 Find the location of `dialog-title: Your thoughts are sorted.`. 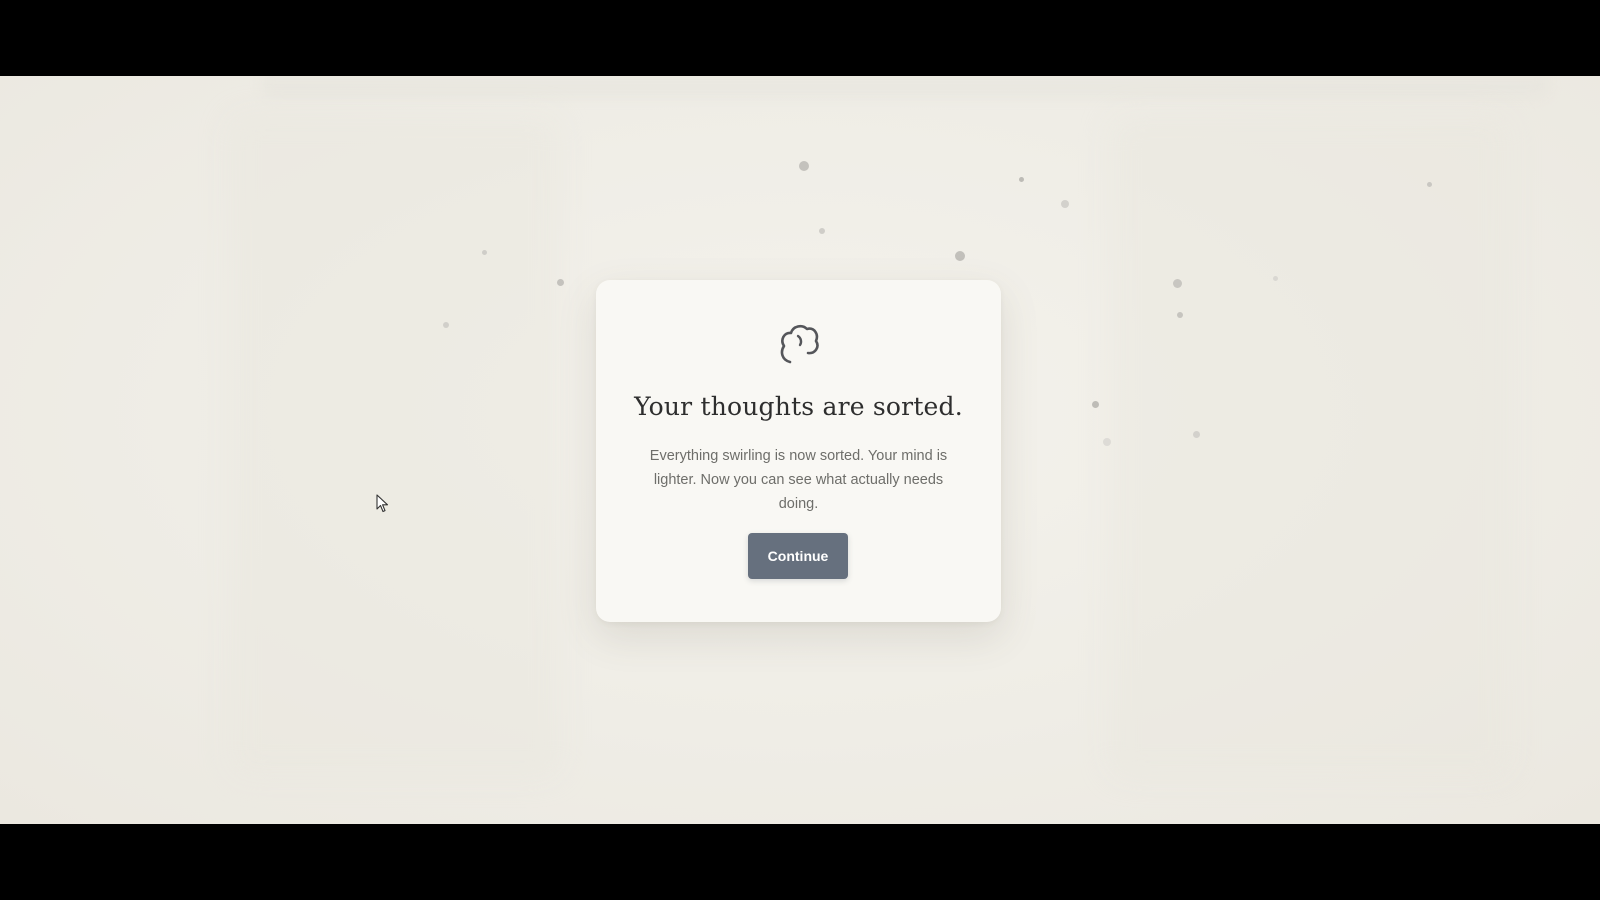

dialog-title: Your thoughts are sorted. is located at coordinates (798, 406).